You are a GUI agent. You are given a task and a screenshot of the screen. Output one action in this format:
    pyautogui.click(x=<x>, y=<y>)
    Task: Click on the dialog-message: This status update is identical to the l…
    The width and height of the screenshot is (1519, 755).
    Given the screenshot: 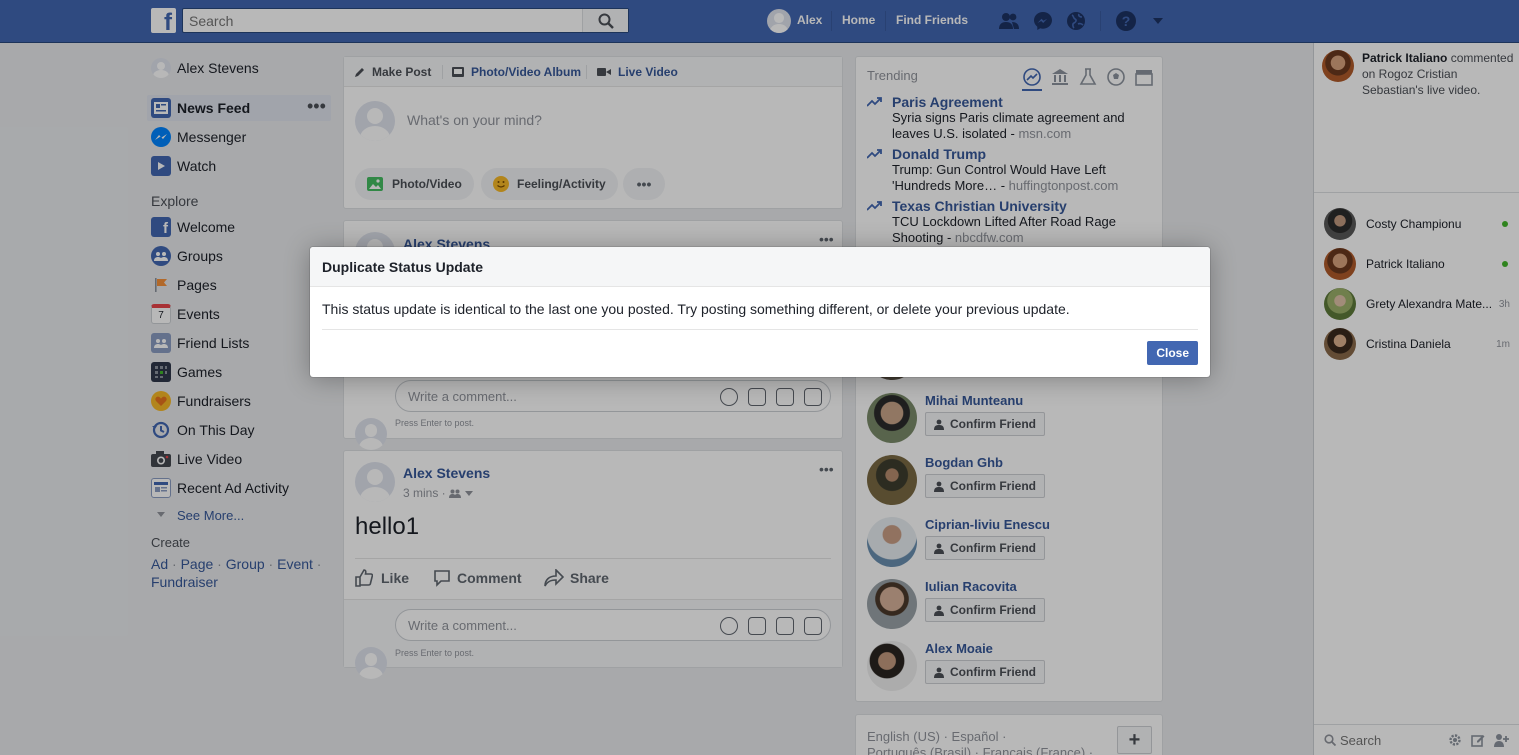 What is the action you would take?
    pyautogui.click(x=696, y=309)
    